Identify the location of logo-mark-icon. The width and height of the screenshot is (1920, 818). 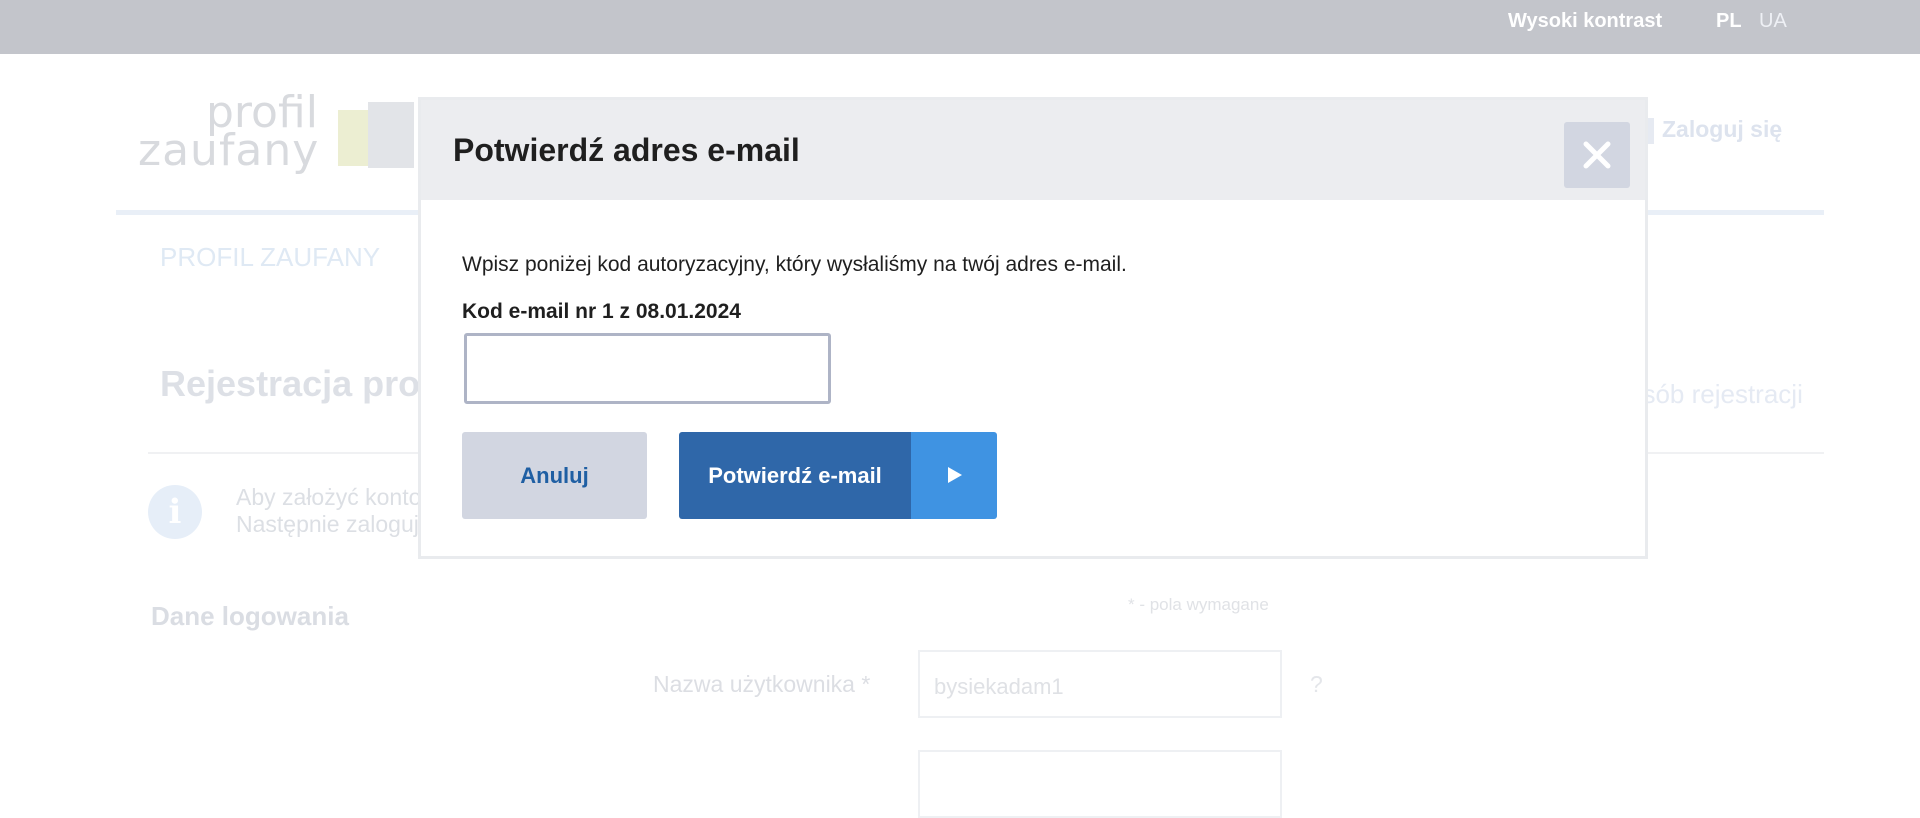
(378, 135).